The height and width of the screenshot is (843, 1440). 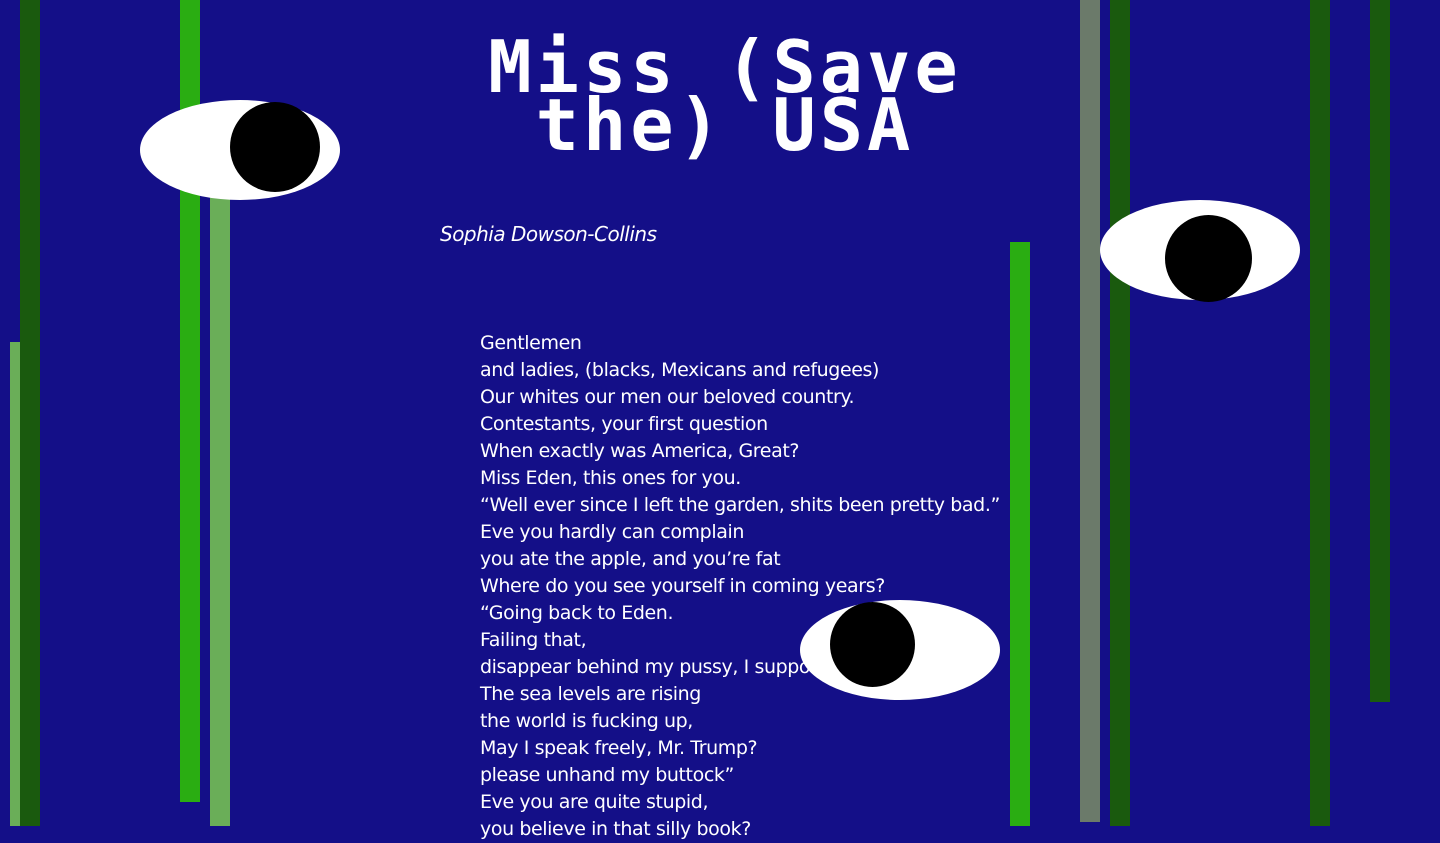 I want to click on poem-line: please unhand my buttock”, so click(x=607, y=775).